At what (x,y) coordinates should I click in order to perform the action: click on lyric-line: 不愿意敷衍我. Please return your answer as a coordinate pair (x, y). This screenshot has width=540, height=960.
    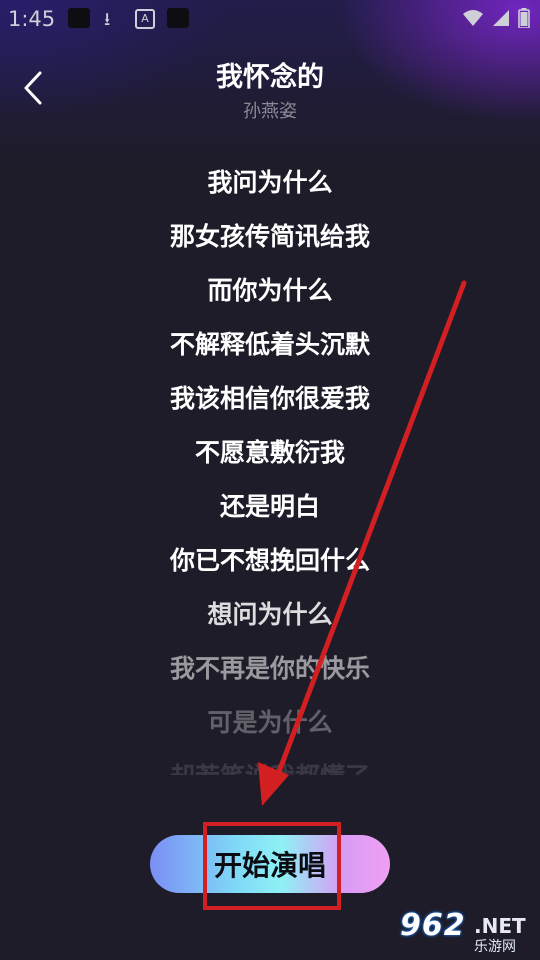
    Looking at the image, I should click on (269, 452).